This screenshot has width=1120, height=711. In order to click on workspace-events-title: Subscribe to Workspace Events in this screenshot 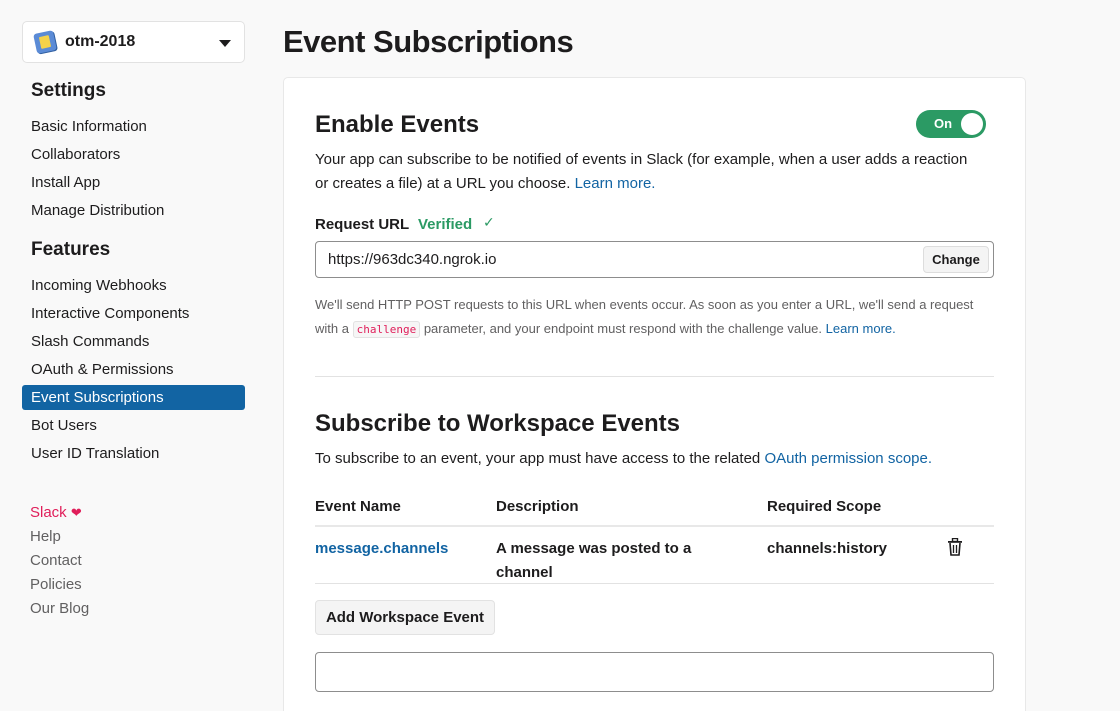, I will do `click(498, 423)`.